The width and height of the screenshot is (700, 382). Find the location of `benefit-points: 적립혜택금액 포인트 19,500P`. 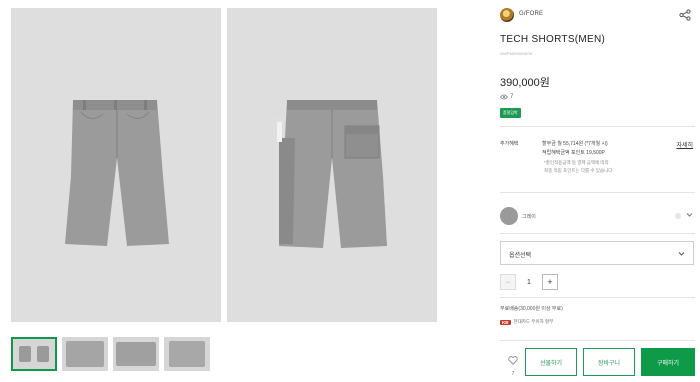

benefit-points: 적립혜택금액 포인트 19,500P is located at coordinates (573, 153).